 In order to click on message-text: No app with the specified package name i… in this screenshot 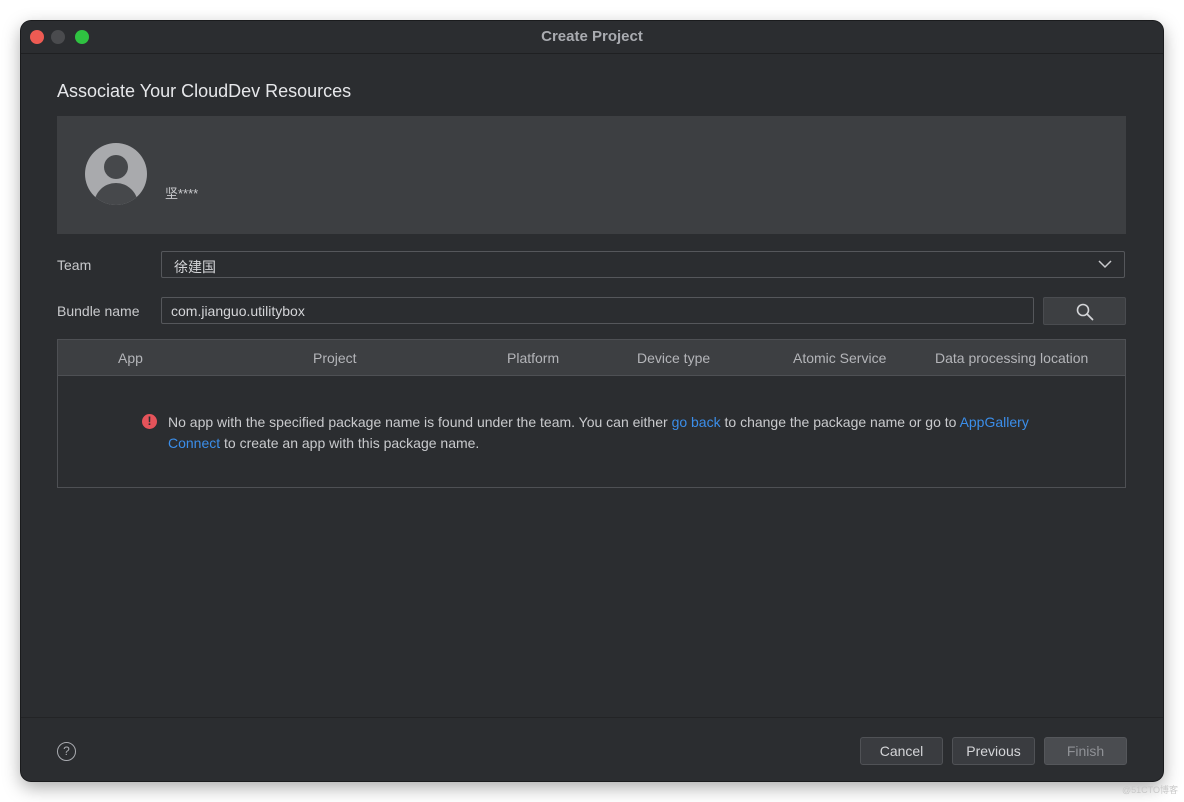, I will do `click(420, 422)`.